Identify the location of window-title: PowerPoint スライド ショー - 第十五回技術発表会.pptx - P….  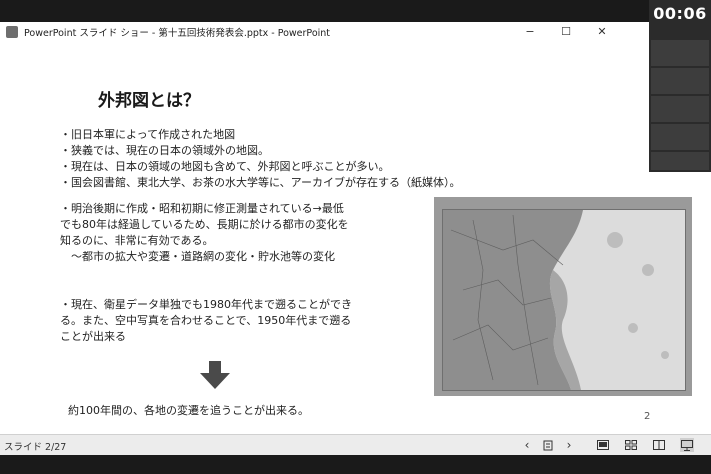
(177, 33).